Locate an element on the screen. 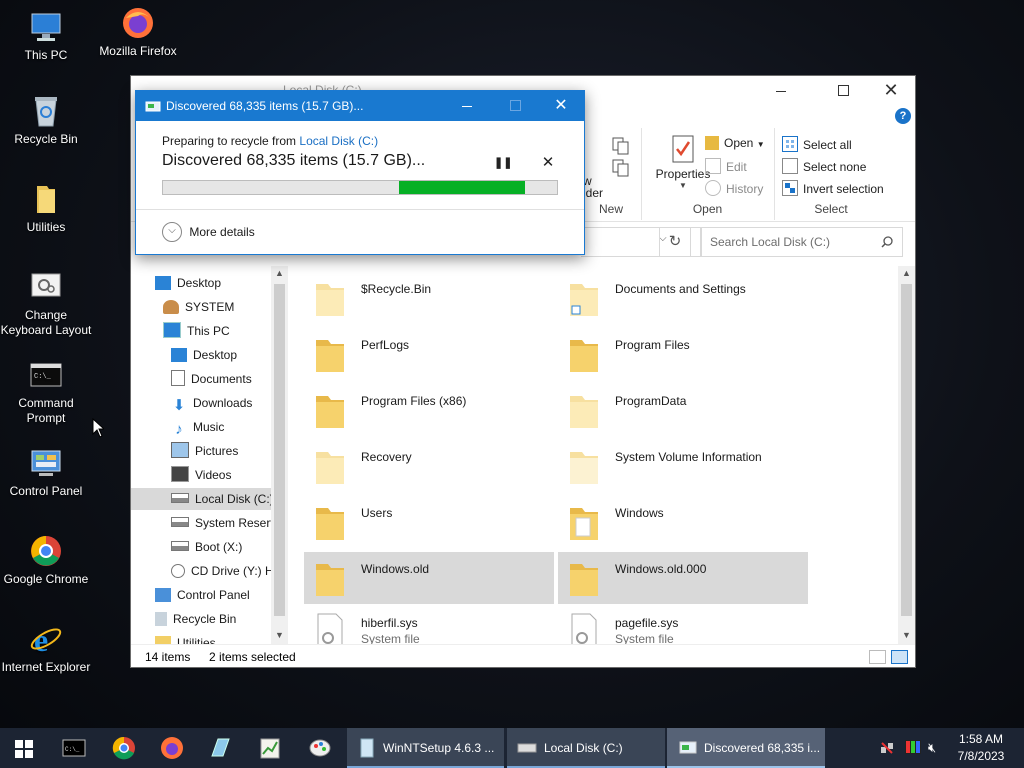  help-icon: ? is located at coordinates (903, 116).